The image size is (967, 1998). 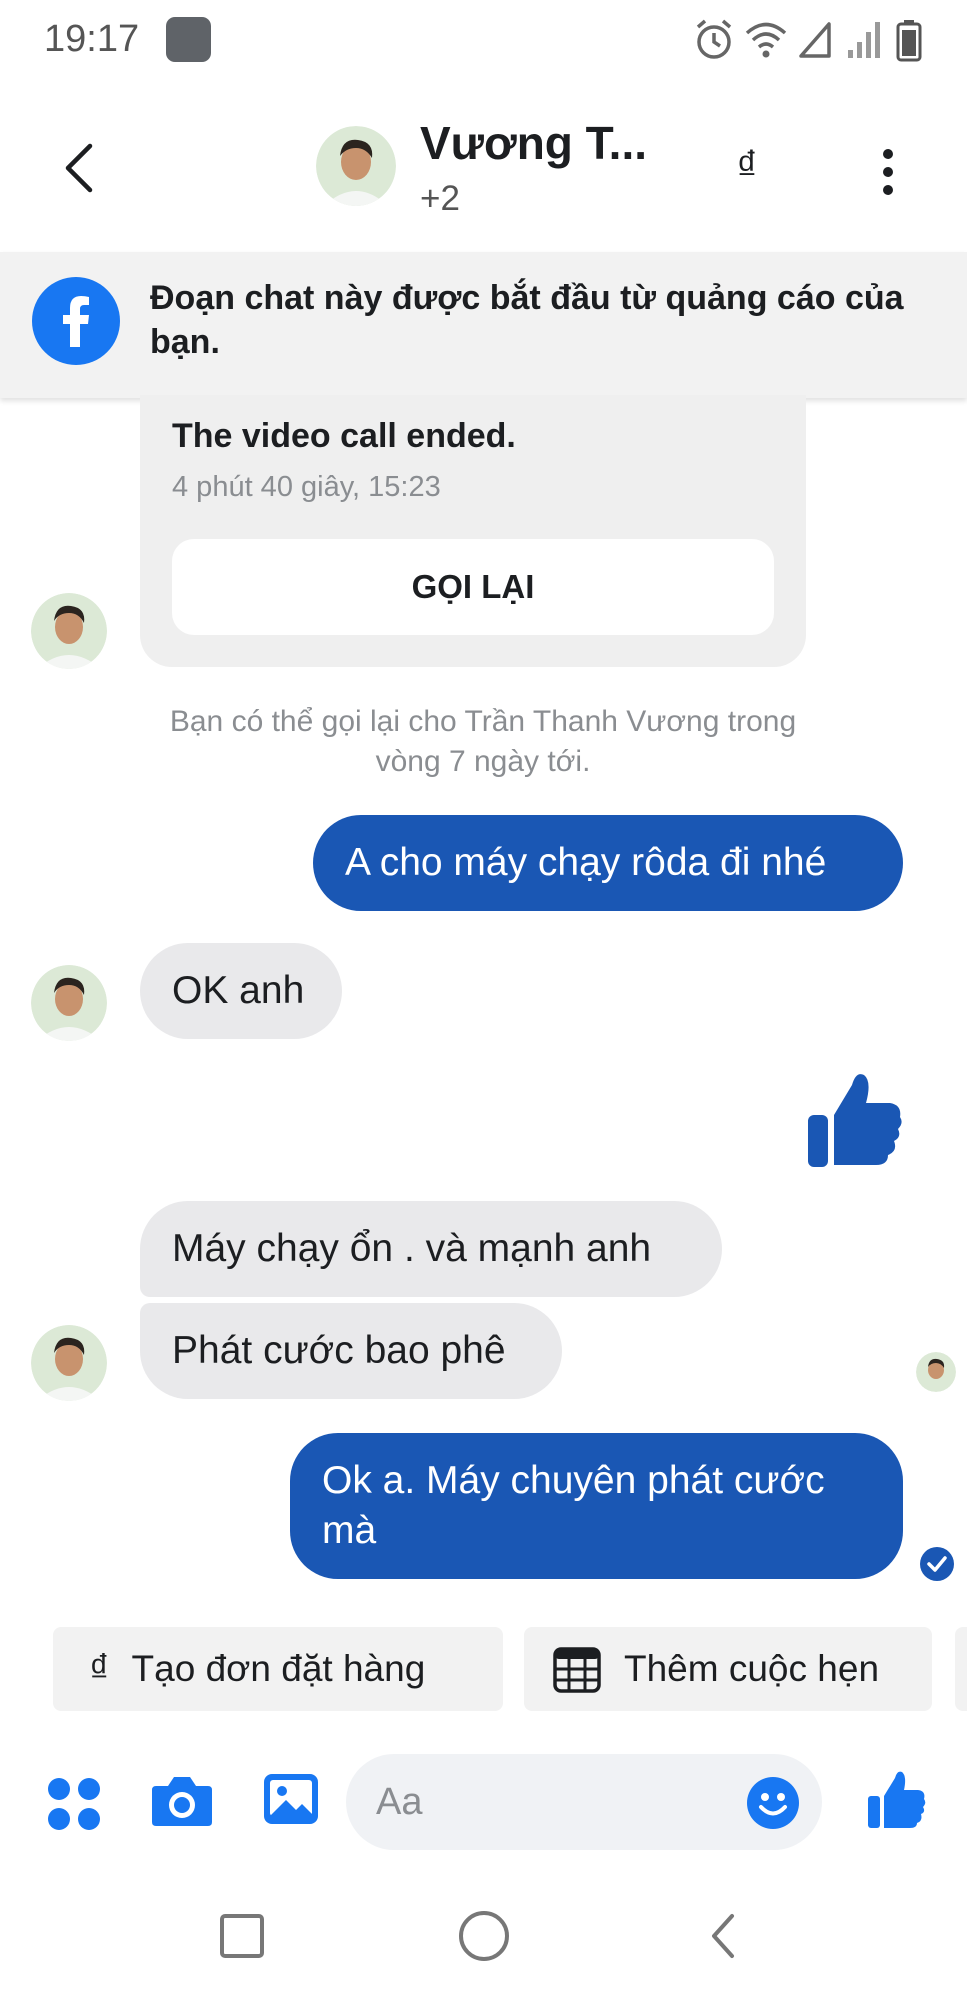 What do you see at coordinates (92, 39) in the screenshot?
I see `status-time: 19:17` at bounding box center [92, 39].